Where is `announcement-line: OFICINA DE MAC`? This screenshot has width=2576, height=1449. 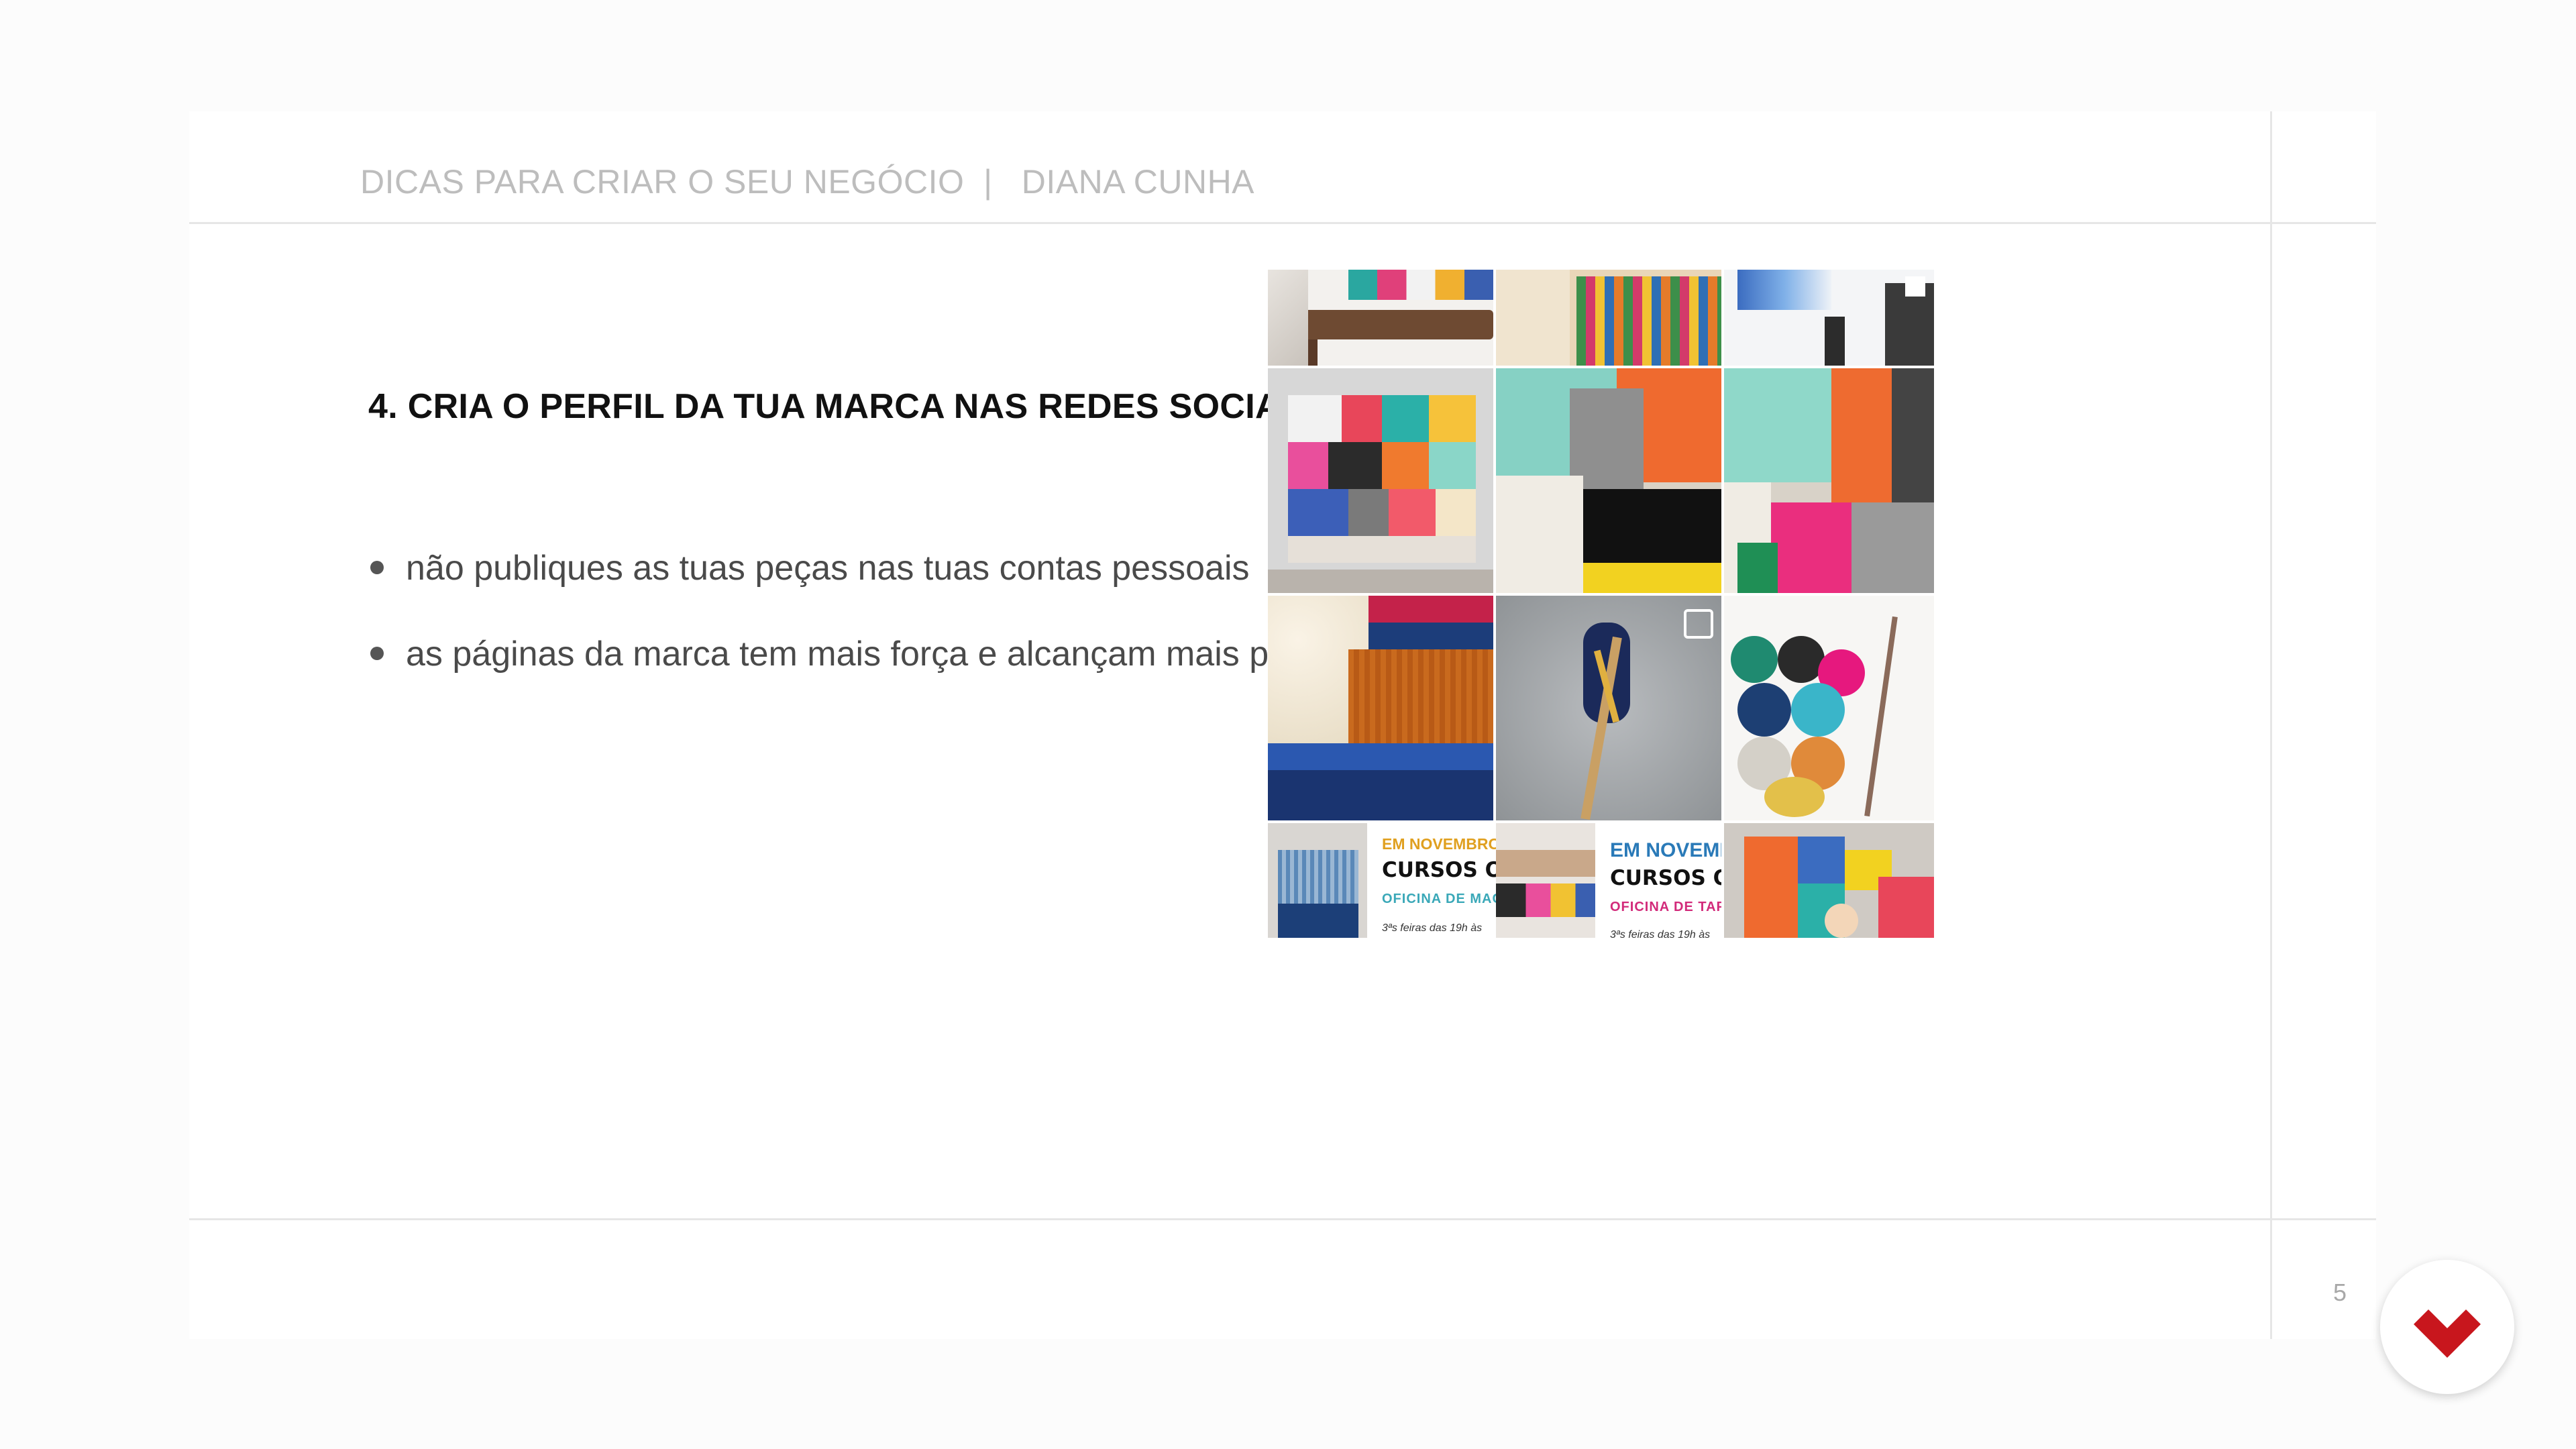
announcement-line: OFICINA DE MAC is located at coordinates (1439, 899).